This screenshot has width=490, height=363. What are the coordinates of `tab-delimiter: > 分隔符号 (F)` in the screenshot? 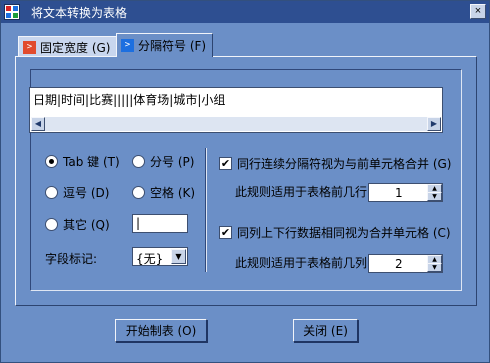 It's located at (165, 45).